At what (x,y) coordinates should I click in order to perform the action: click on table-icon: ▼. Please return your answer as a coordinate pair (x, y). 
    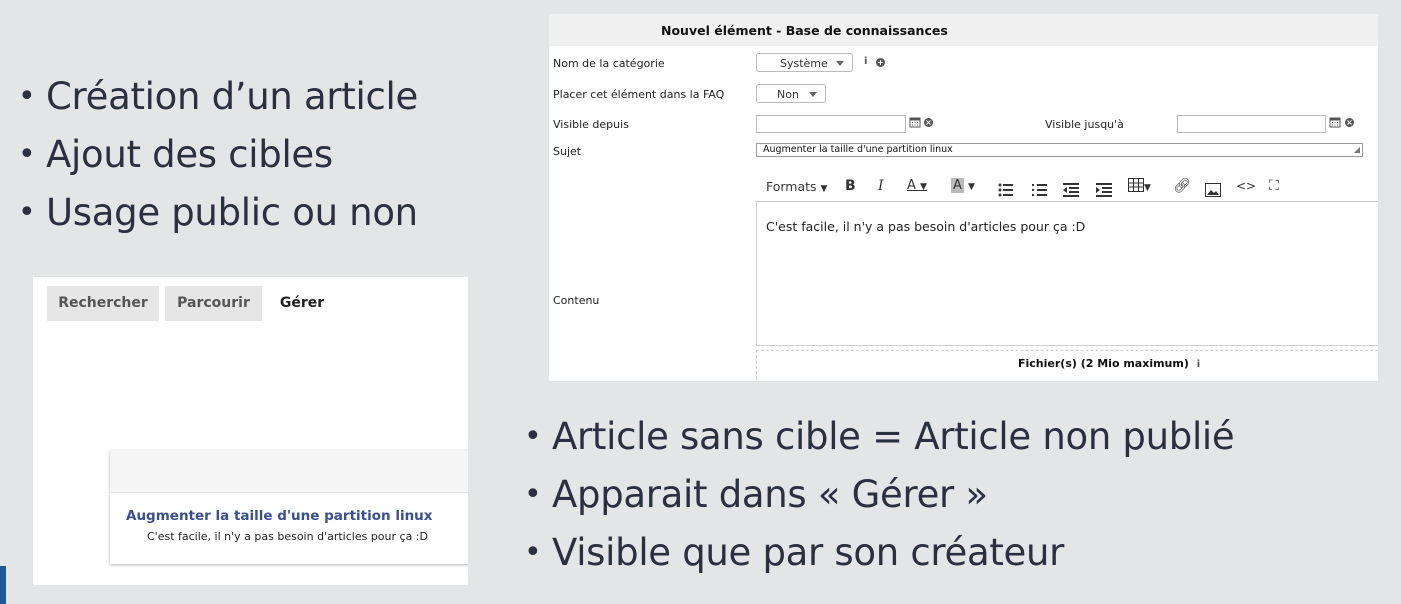
    Looking at the image, I should click on (1139, 186).